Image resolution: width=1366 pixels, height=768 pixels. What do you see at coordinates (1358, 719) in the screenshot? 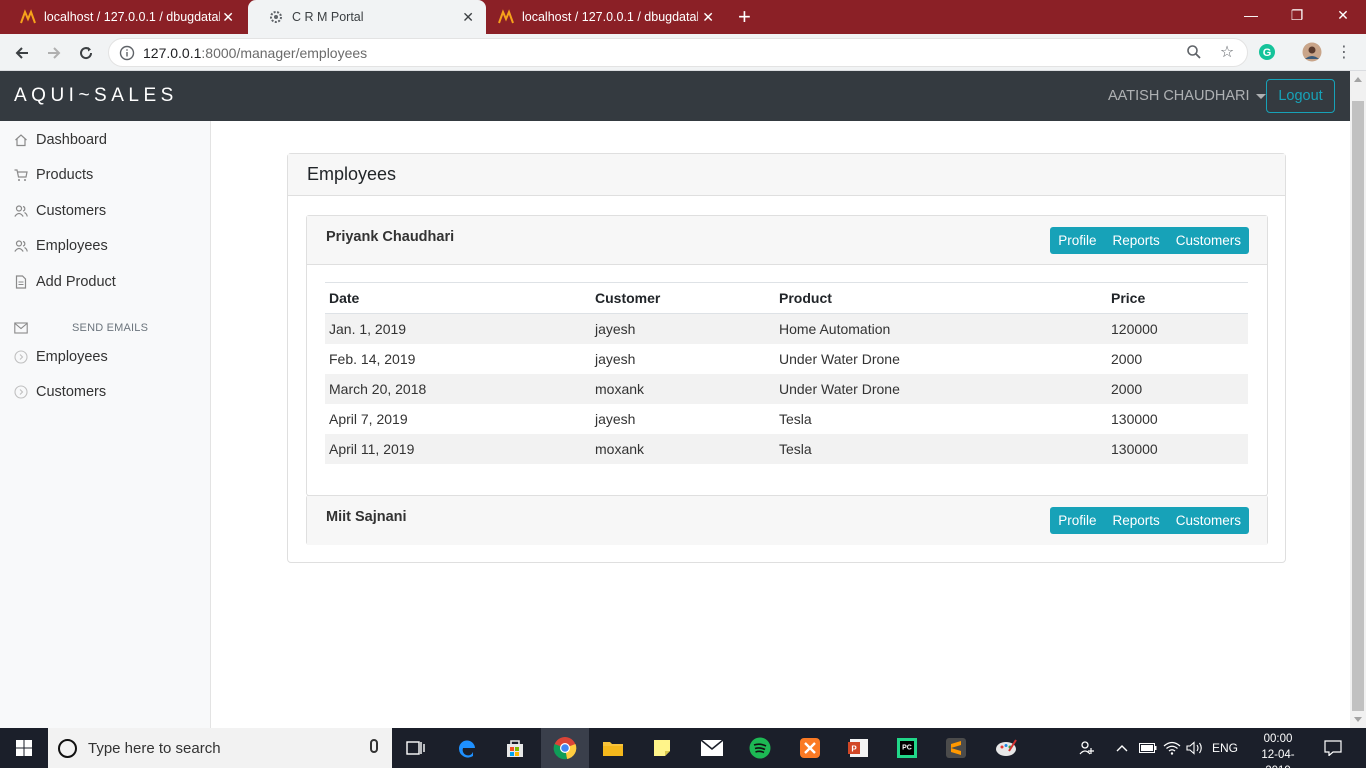
I see `scroll-down-icon` at bounding box center [1358, 719].